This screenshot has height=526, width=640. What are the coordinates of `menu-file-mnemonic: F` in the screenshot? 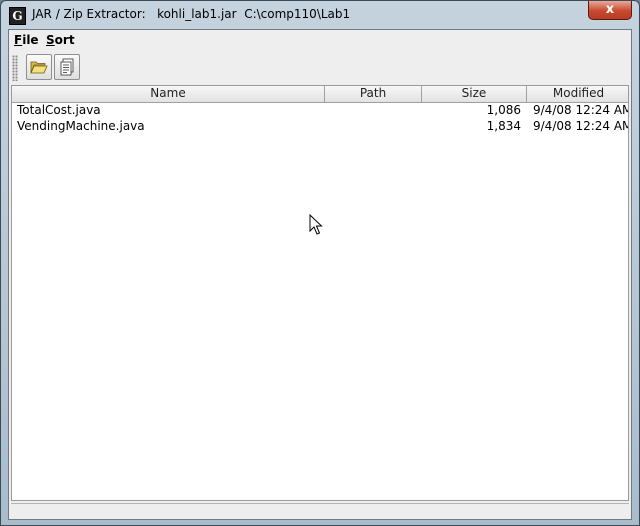 It's located at (18, 40).